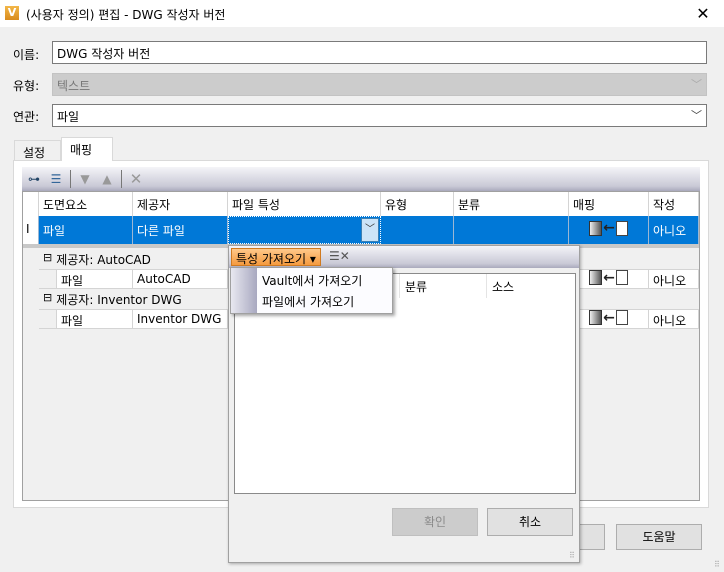 This screenshot has height=572, width=724. I want to click on assoc-select: 파일 ﹀, so click(379, 115).